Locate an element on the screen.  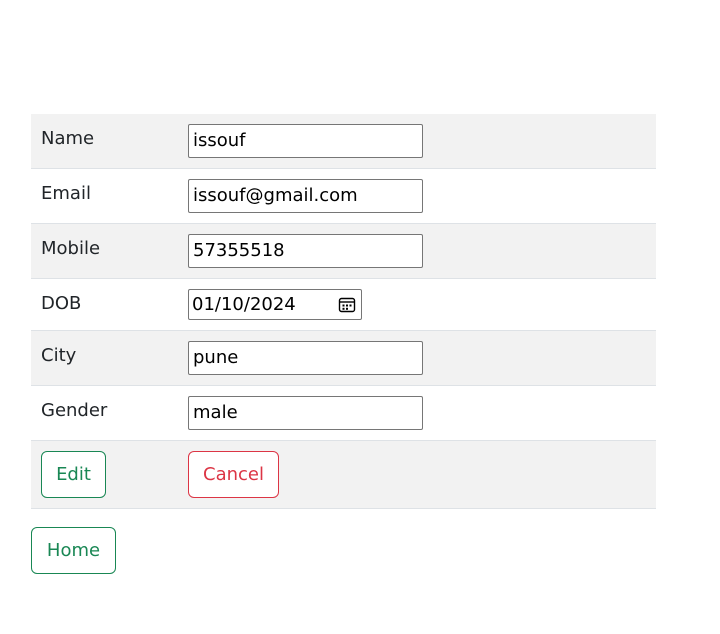
form-row-actions: Edit Cancel is located at coordinates (343, 474).